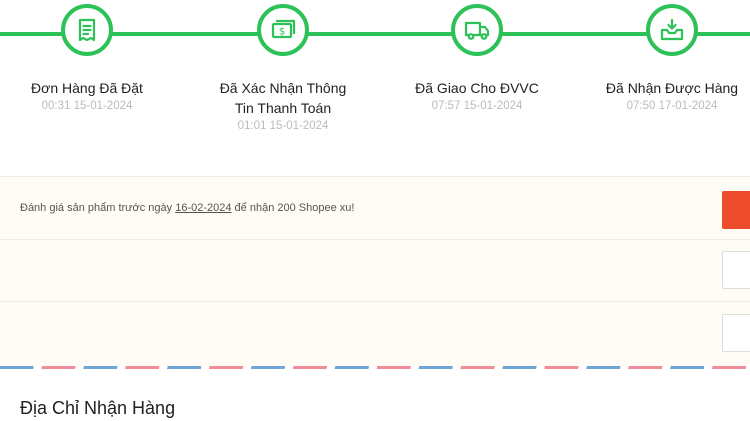  Describe the element at coordinates (87, 88) in the screenshot. I see `step-label: Đơn Hàng Đã Đặt` at that location.